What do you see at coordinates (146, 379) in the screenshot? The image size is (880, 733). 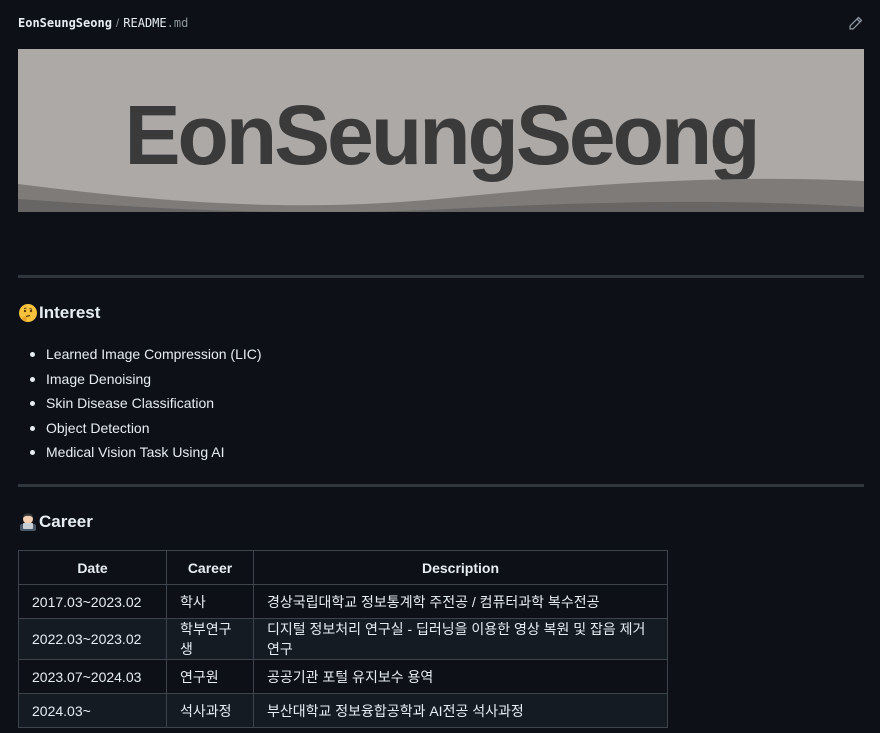 I see `list-item: Image Denoising` at bounding box center [146, 379].